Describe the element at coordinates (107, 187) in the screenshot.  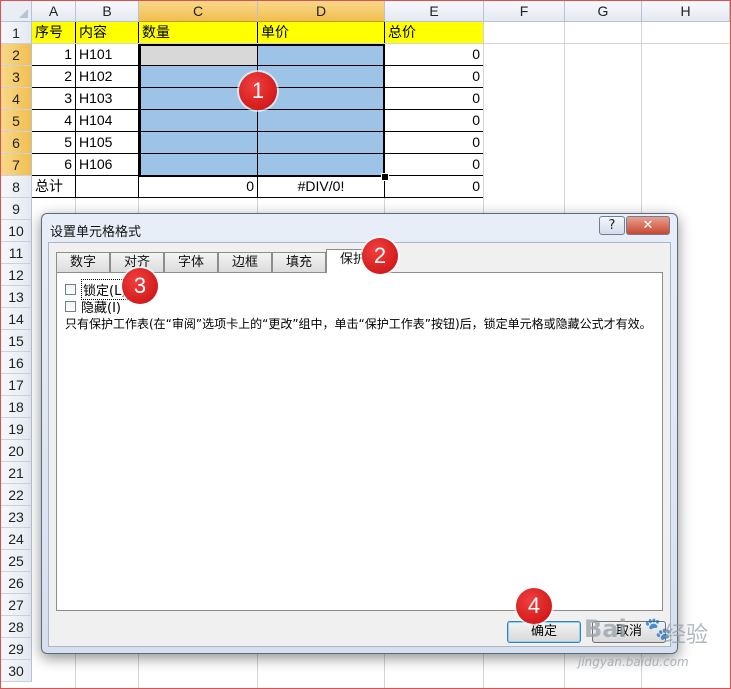
I see `cell-b8` at that location.